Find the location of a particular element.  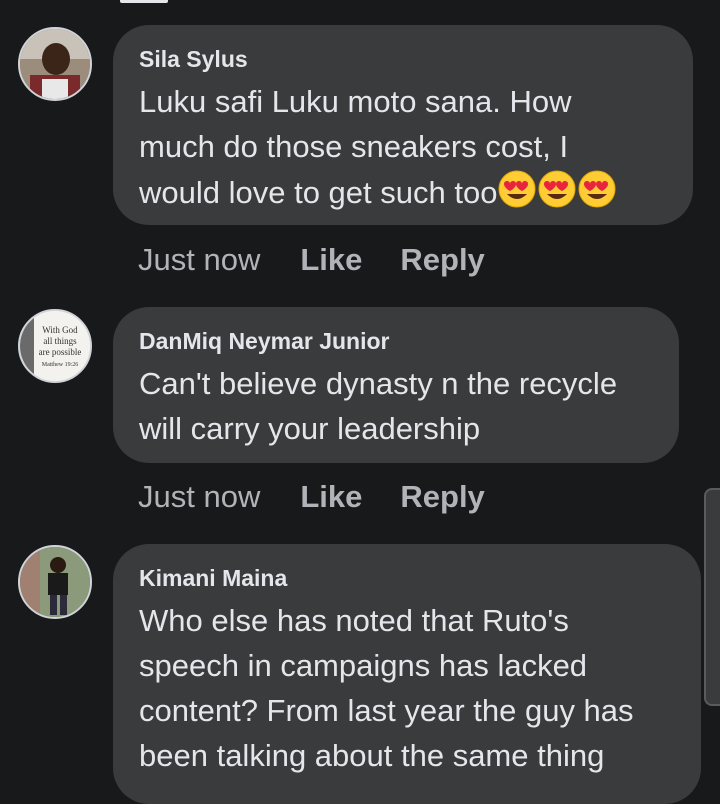

comment-author: DanMiq Neymar Junior is located at coordinates (396, 341).